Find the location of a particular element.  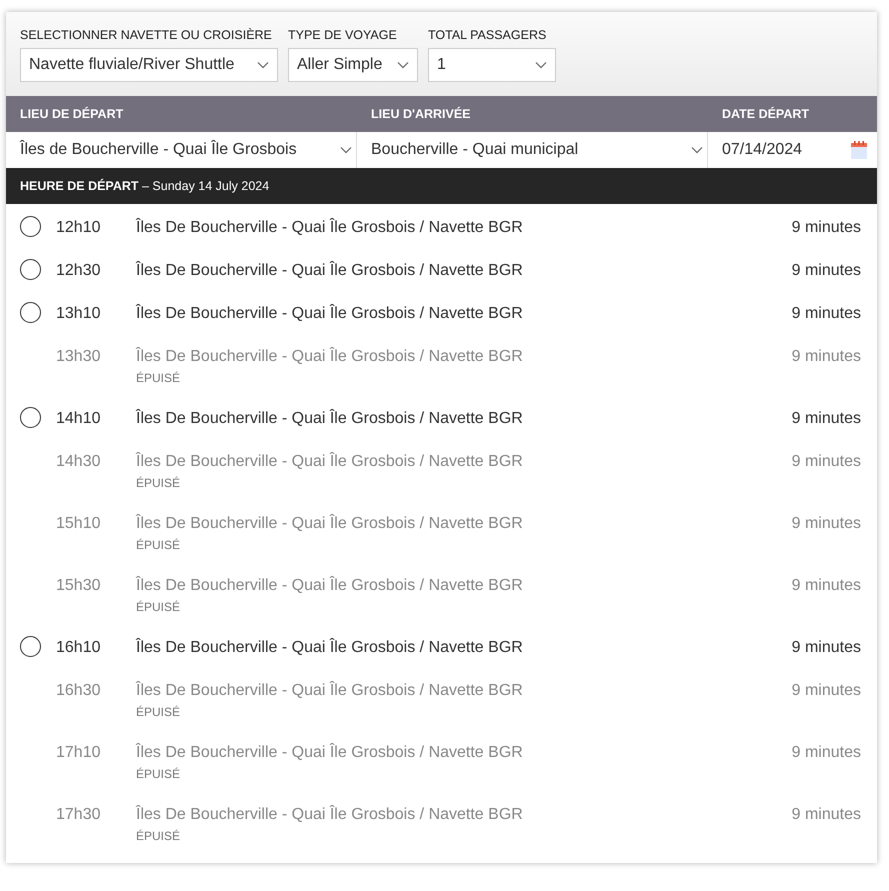

calendar-icon is located at coordinates (859, 150).